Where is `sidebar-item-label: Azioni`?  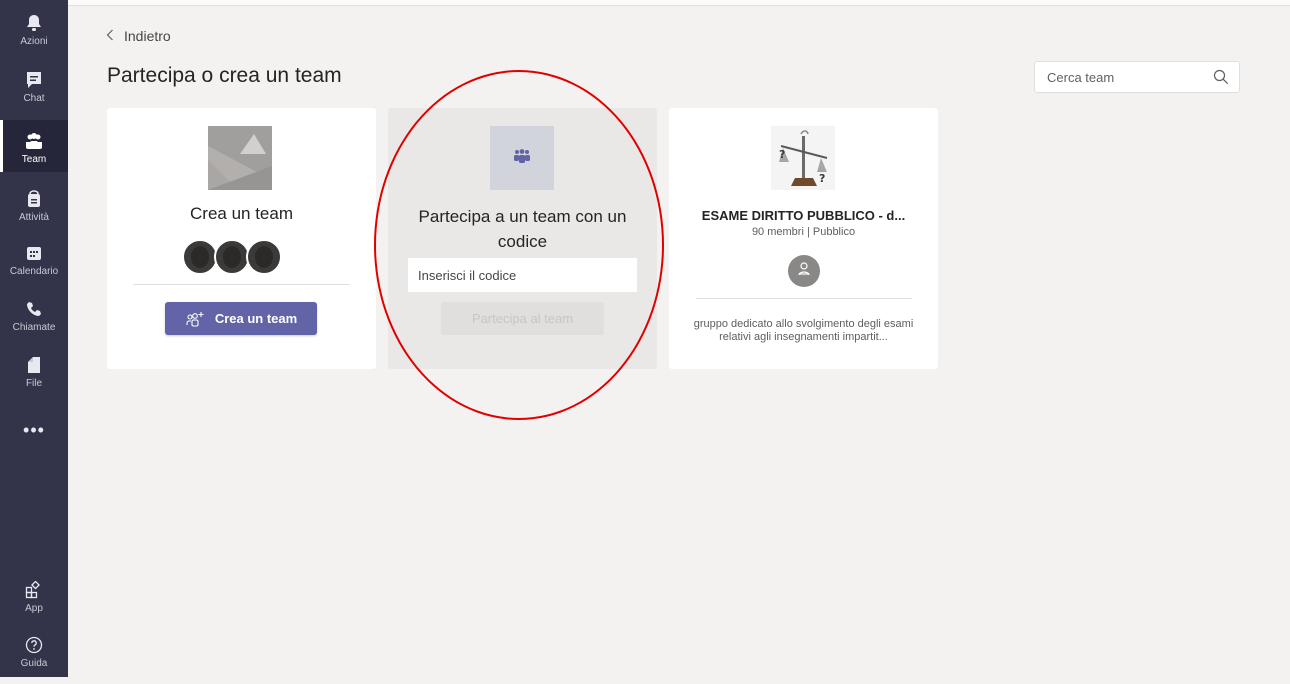 sidebar-item-label: Azioni is located at coordinates (34, 41).